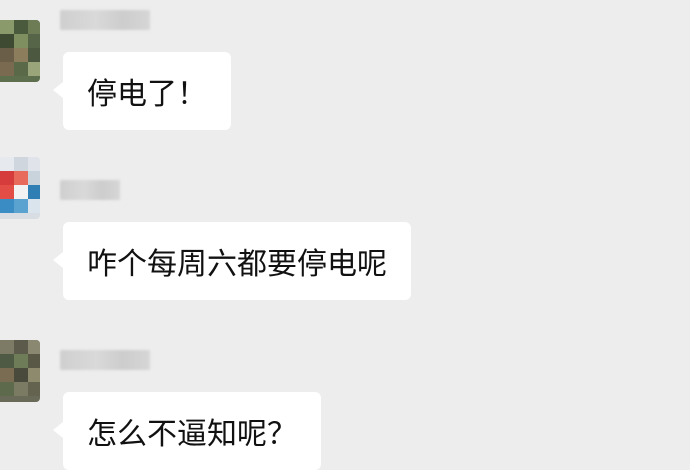 The height and width of the screenshot is (470, 690). I want to click on message-bubble: 怎么不逼知呢？, so click(187, 431).